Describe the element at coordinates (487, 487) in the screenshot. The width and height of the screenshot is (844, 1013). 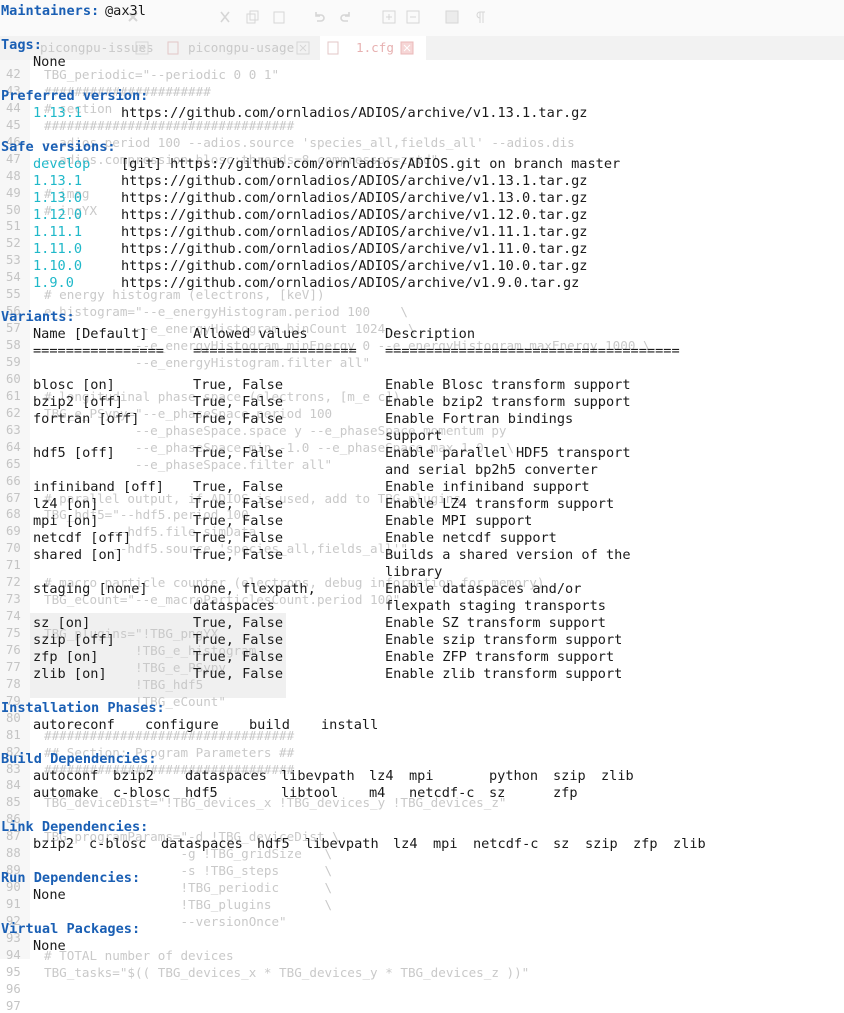
I see `variant-description: Enable infiniband support` at that location.